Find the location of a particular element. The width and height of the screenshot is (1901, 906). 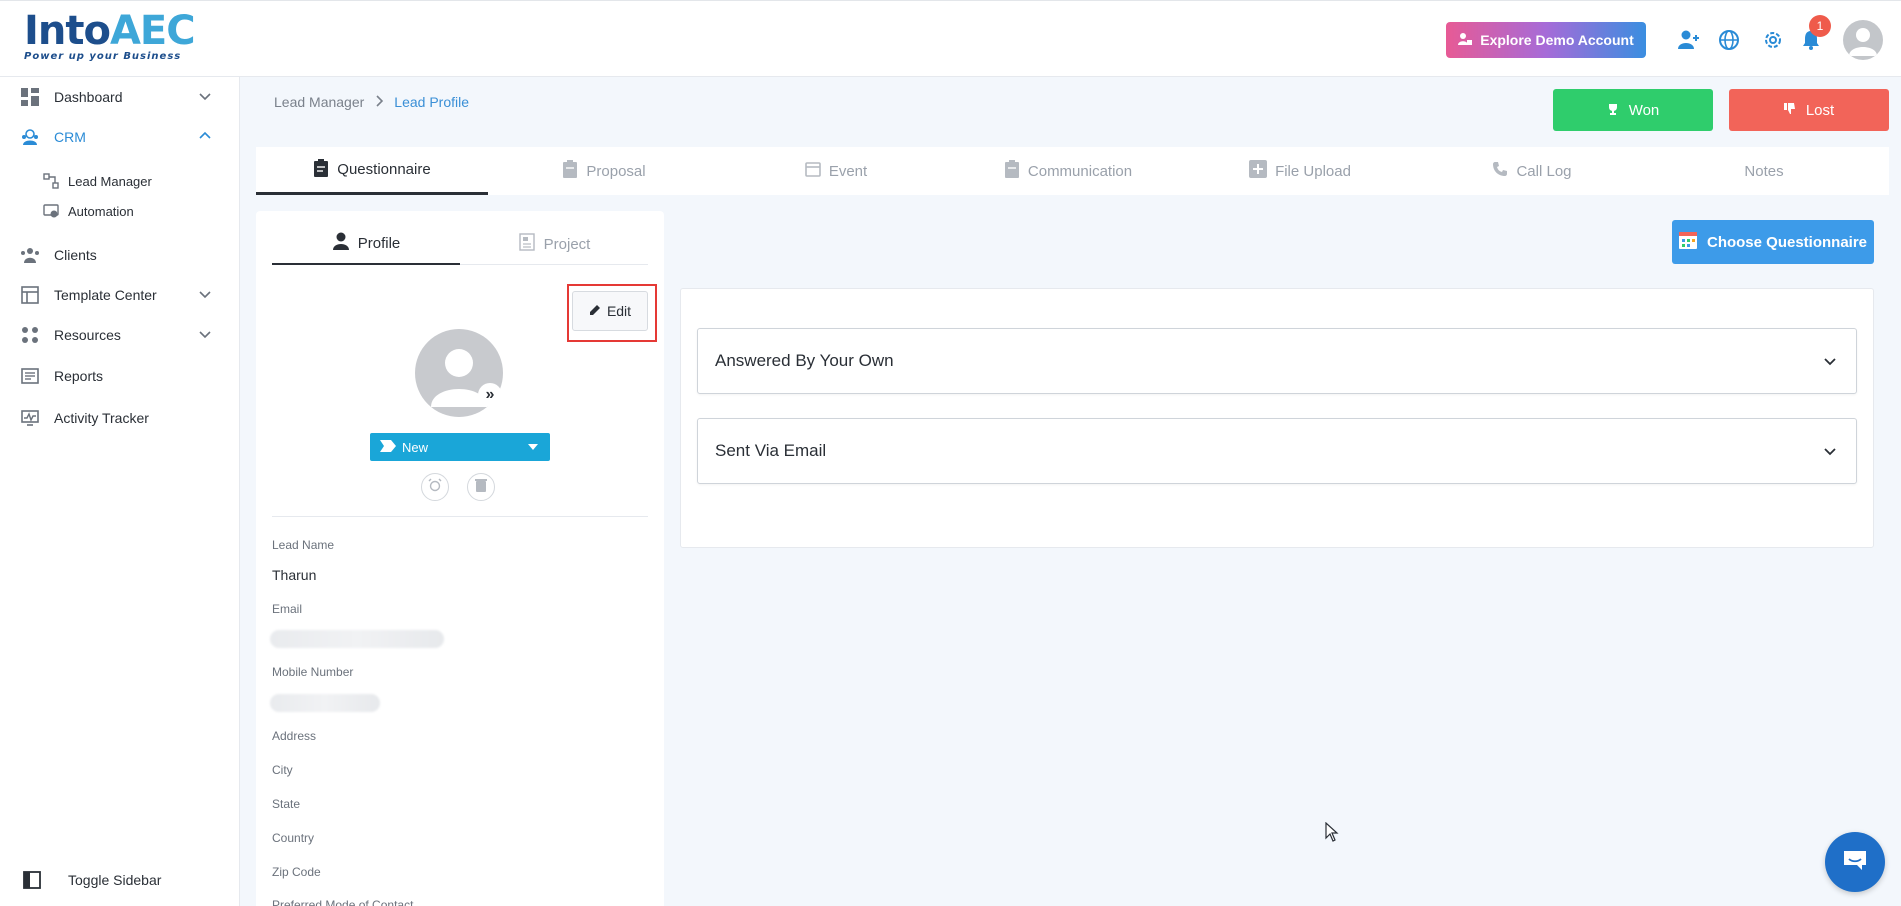

explore-demo-account-button: Explore Demo Account is located at coordinates (1546, 40).